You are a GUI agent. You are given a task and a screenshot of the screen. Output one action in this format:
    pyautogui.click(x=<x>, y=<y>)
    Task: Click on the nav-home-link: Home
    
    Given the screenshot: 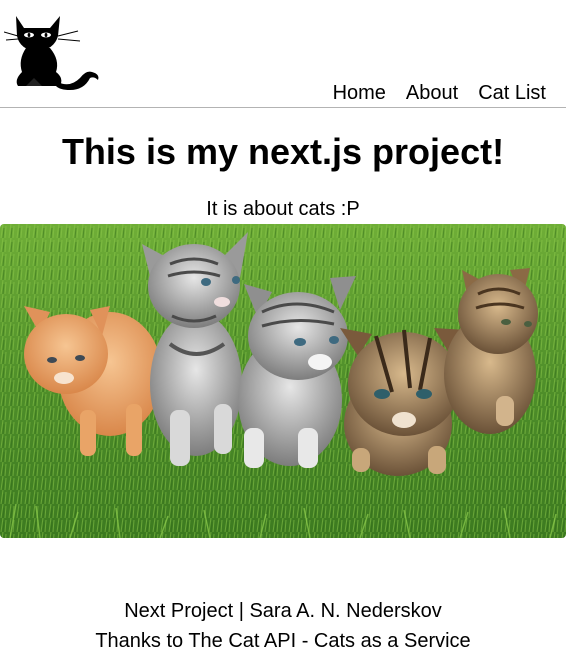 What is the action you would take?
    pyautogui.click(x=359, y=93)
    